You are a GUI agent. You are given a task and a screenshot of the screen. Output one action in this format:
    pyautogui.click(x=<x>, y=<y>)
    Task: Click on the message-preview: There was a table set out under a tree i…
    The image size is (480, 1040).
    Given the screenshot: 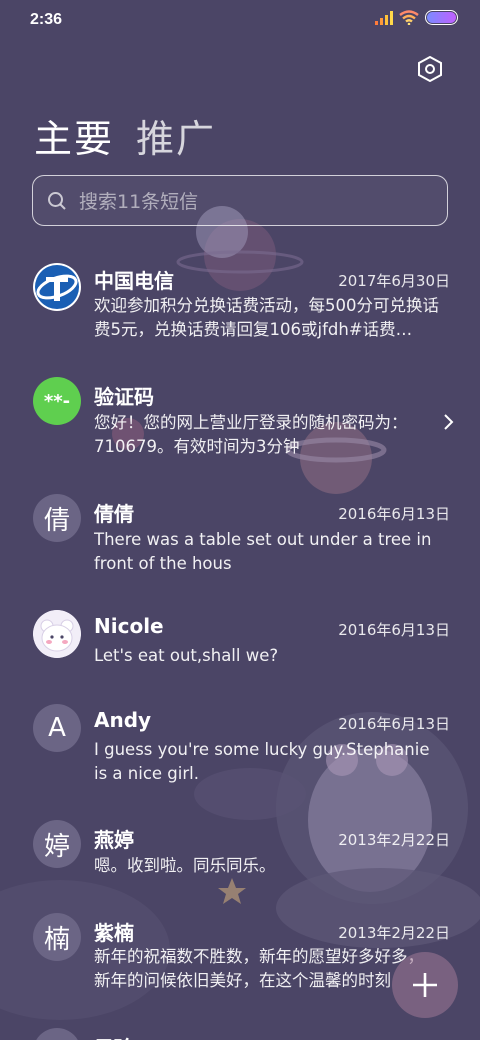 What is the action you would take?
    pyautogui.click(x=263, y=551)
    